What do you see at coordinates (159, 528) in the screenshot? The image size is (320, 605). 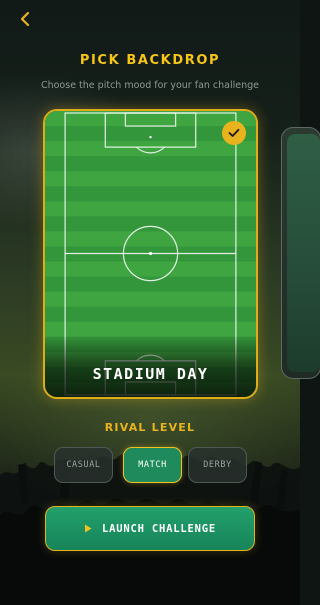 I see `launch-challenge-label: LAUNCH CHALLENGE` at bounding box center [159, 528].